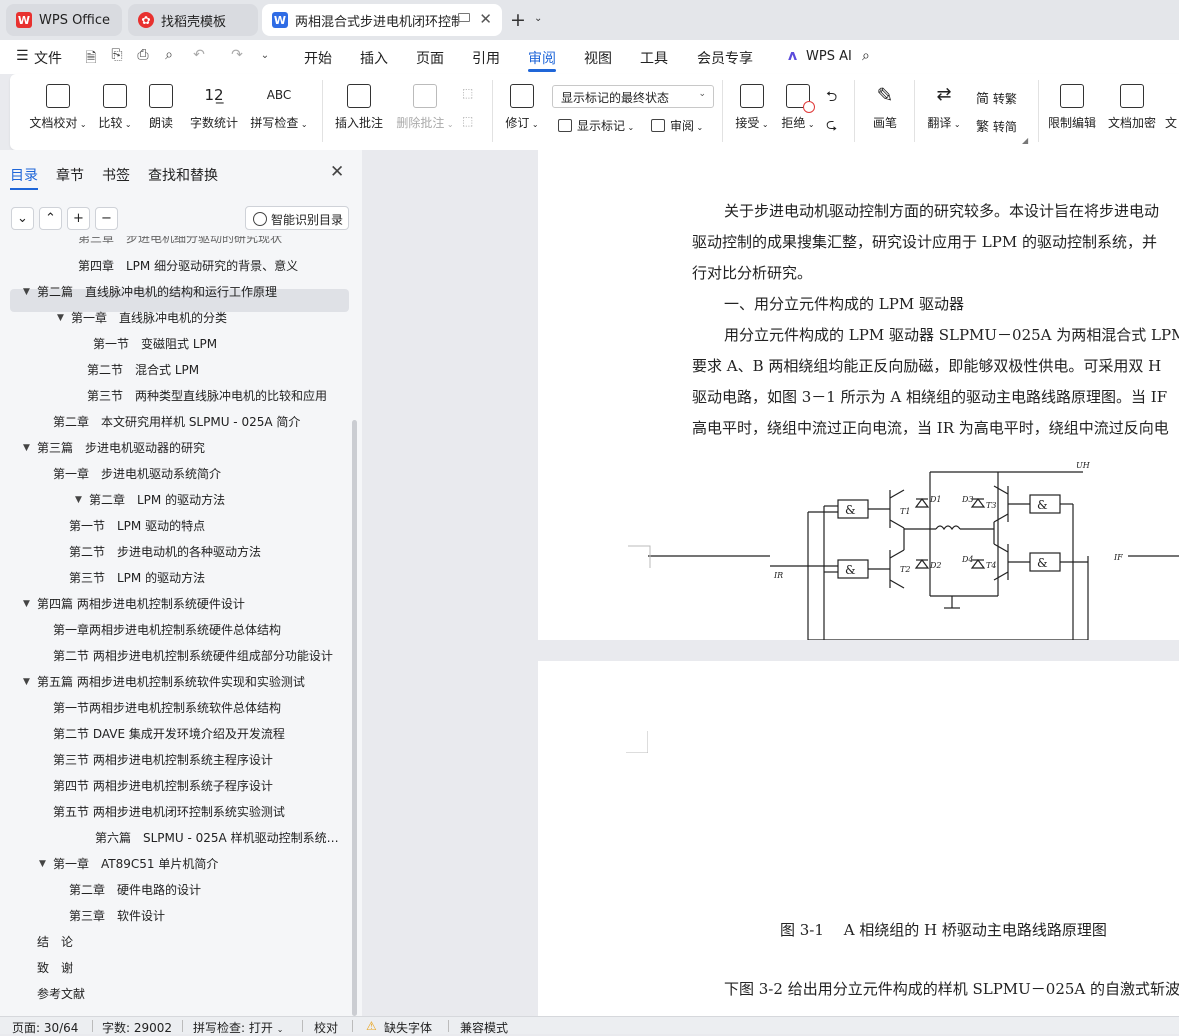  What do you see at coordinates (182, 448) in the screenshot?
I see `toc-item: ▼ 第三篇 步进电机驱动器的研究` at bounding box center [182, 448].